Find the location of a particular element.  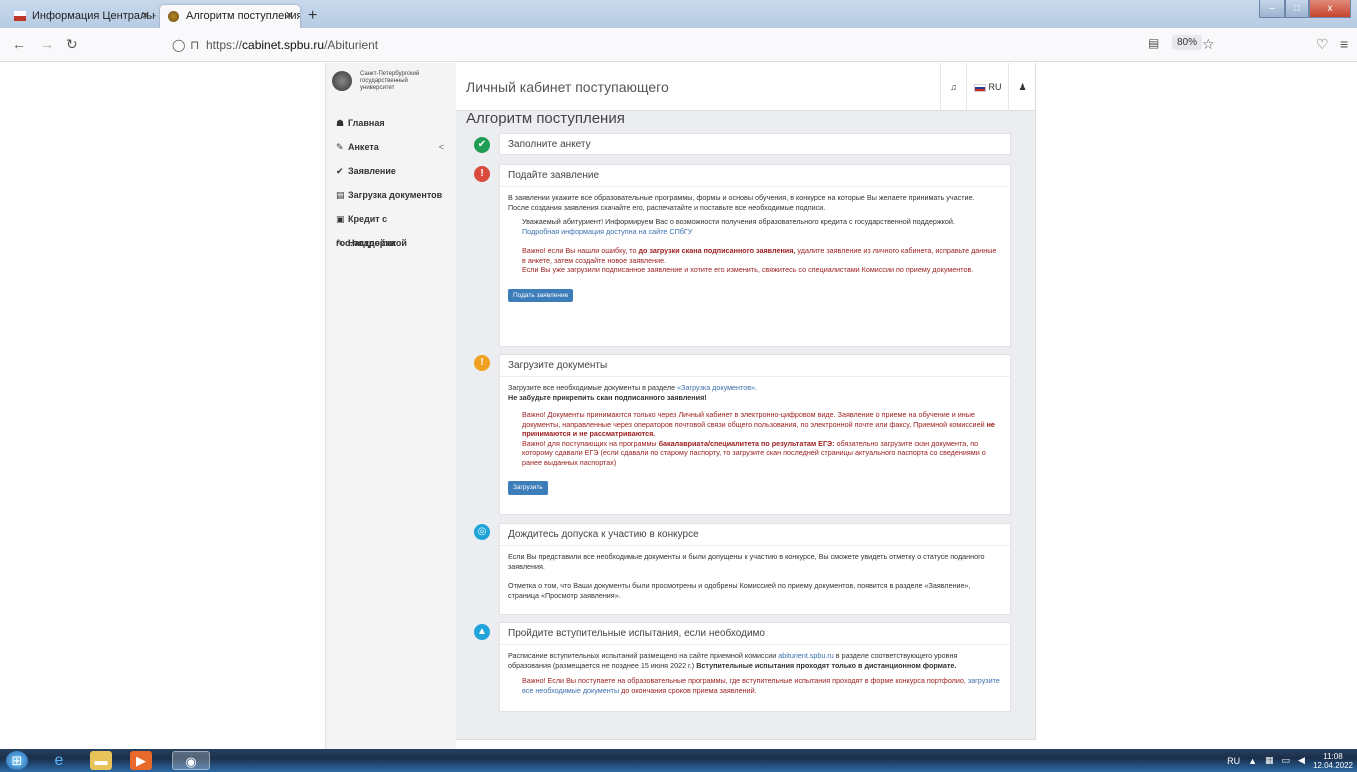

system-tray: RU ▲ ▦ ▭ ◀ 11:08 12.04.2022 is located at coordinates (1286, 760).